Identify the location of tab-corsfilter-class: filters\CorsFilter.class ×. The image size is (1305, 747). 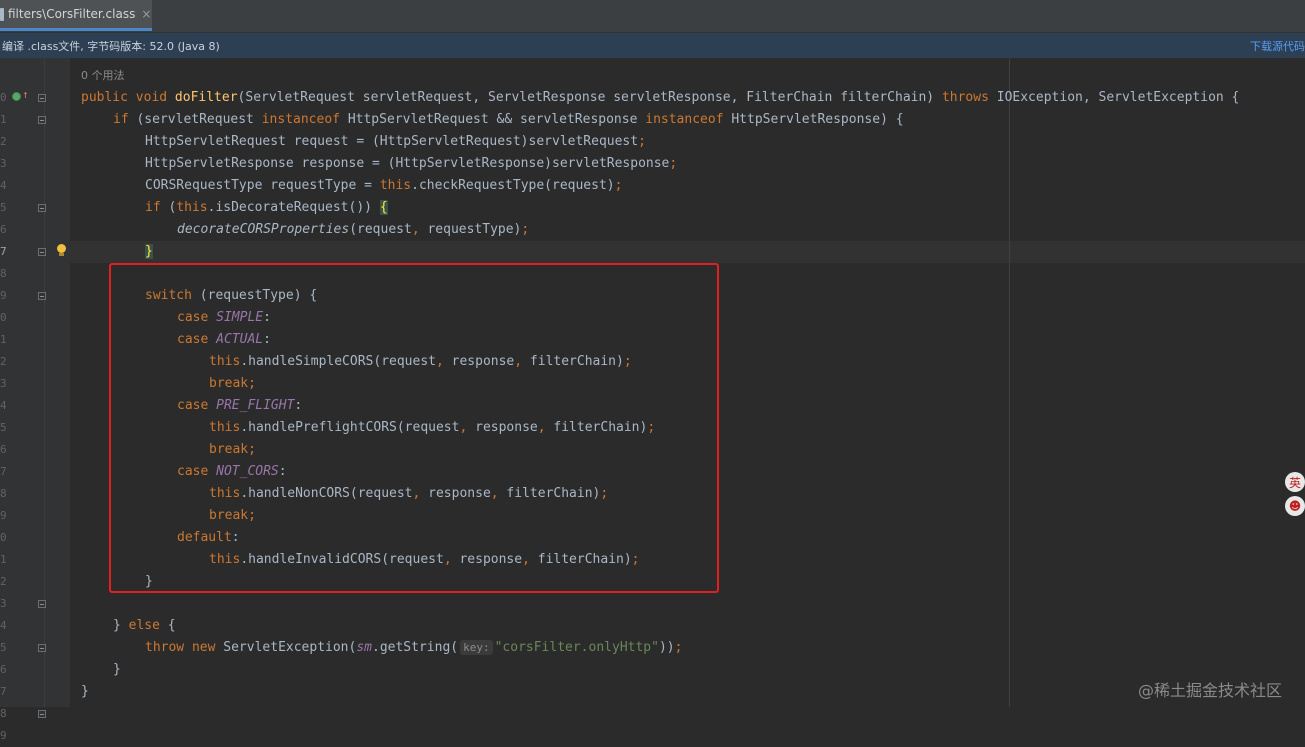
(76, 15).